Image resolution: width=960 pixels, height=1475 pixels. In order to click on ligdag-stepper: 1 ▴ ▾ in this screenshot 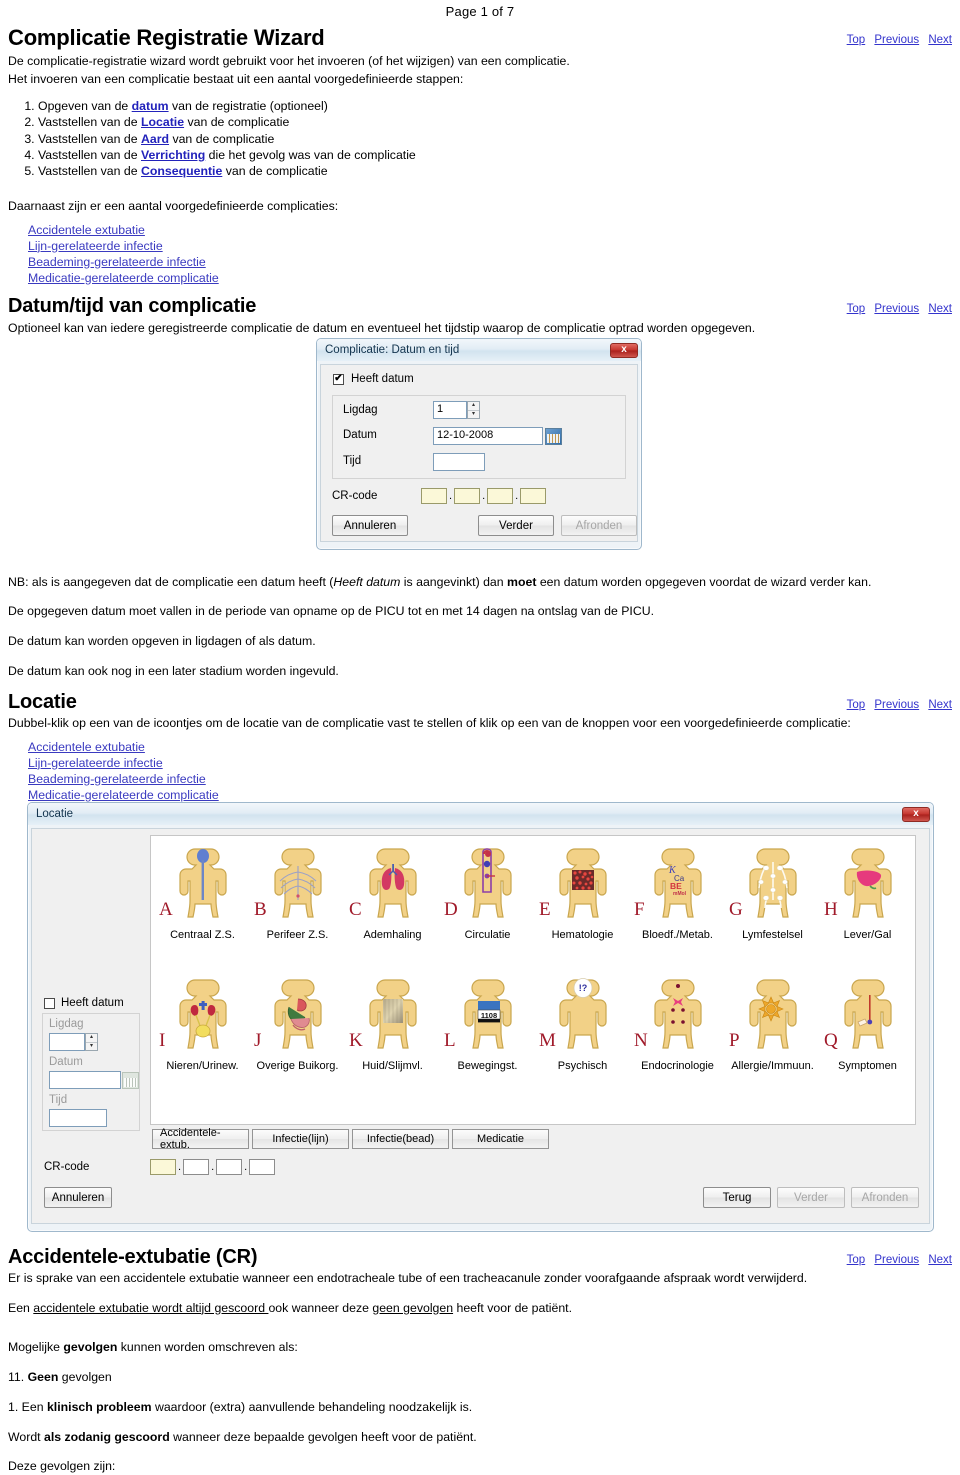, I will do `click(456, 410)`.